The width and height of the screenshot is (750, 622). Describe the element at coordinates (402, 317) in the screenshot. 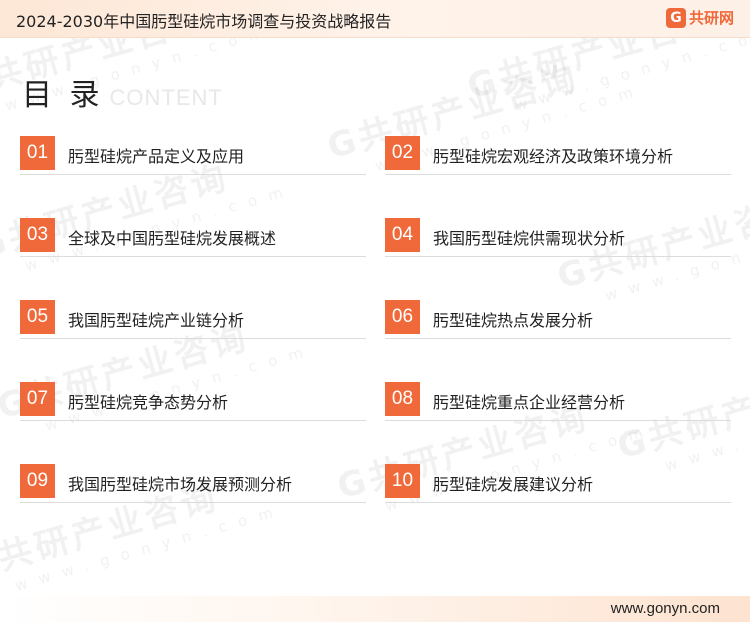

I see `toc-item-number: 06` at that location.